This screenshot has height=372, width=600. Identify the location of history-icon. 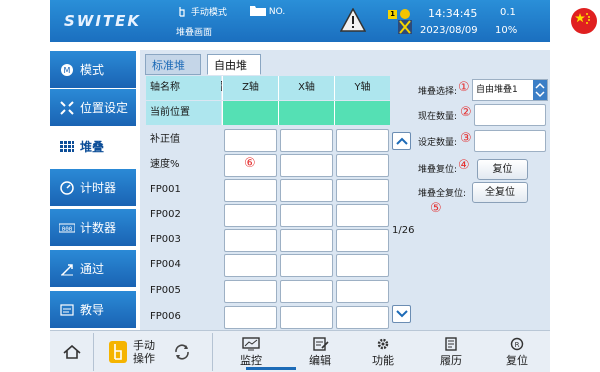
(451, 343).